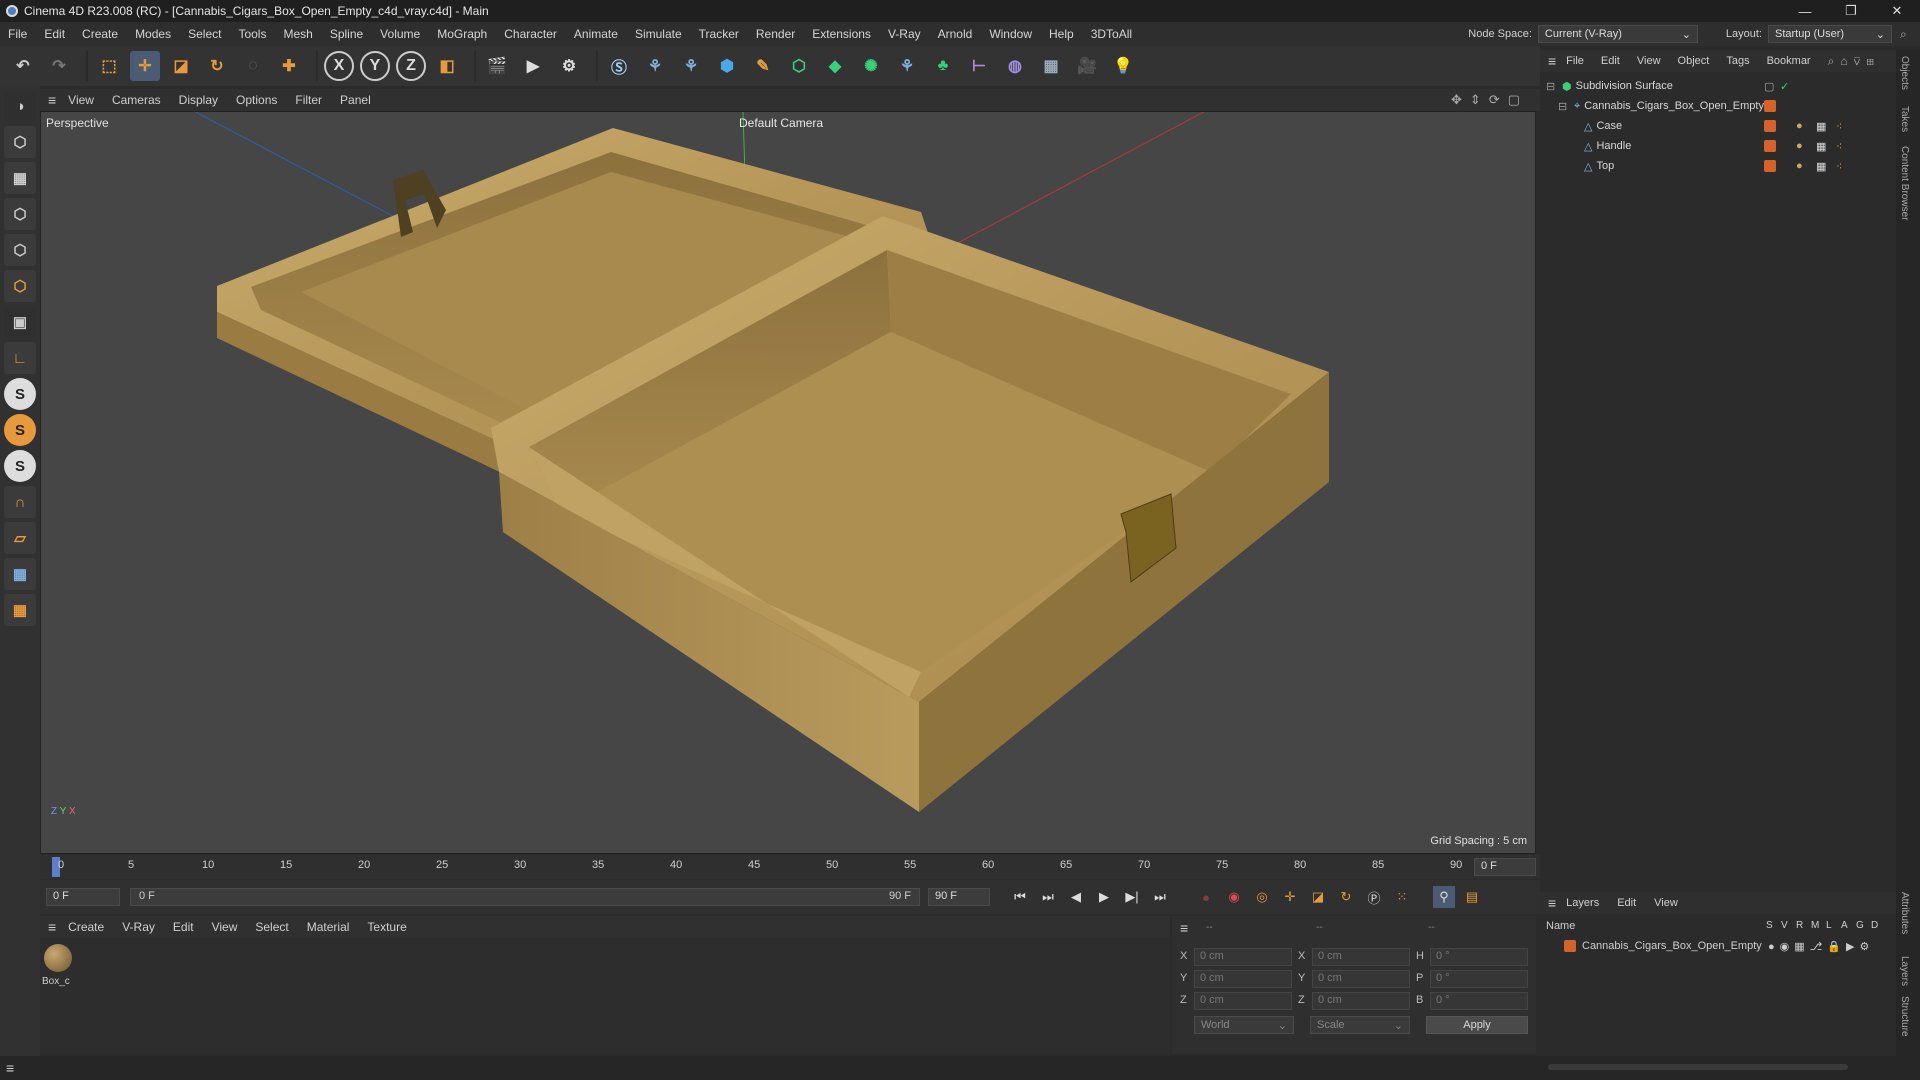  I want to click on scale-icon: ◪, so click(181, 66).